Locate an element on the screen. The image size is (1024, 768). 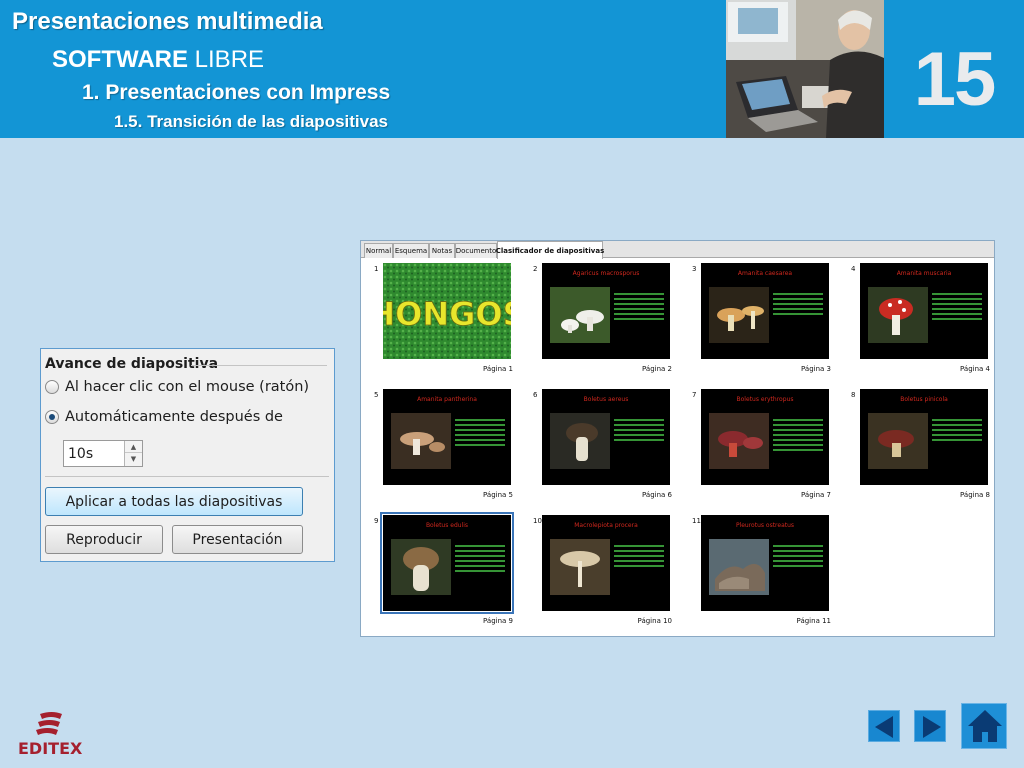
play-button: Reproducir is located at coordinates (104, 539).